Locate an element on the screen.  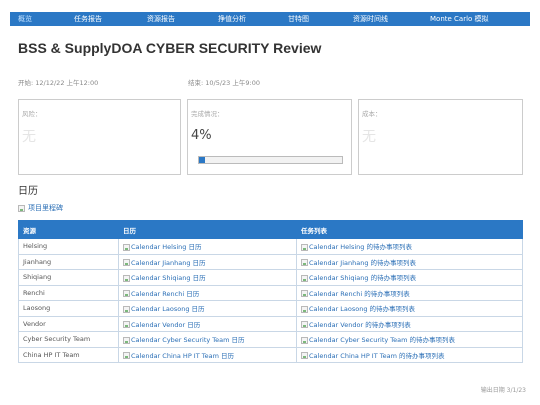
completion-value: 4% is located at coordinates (201, 135).